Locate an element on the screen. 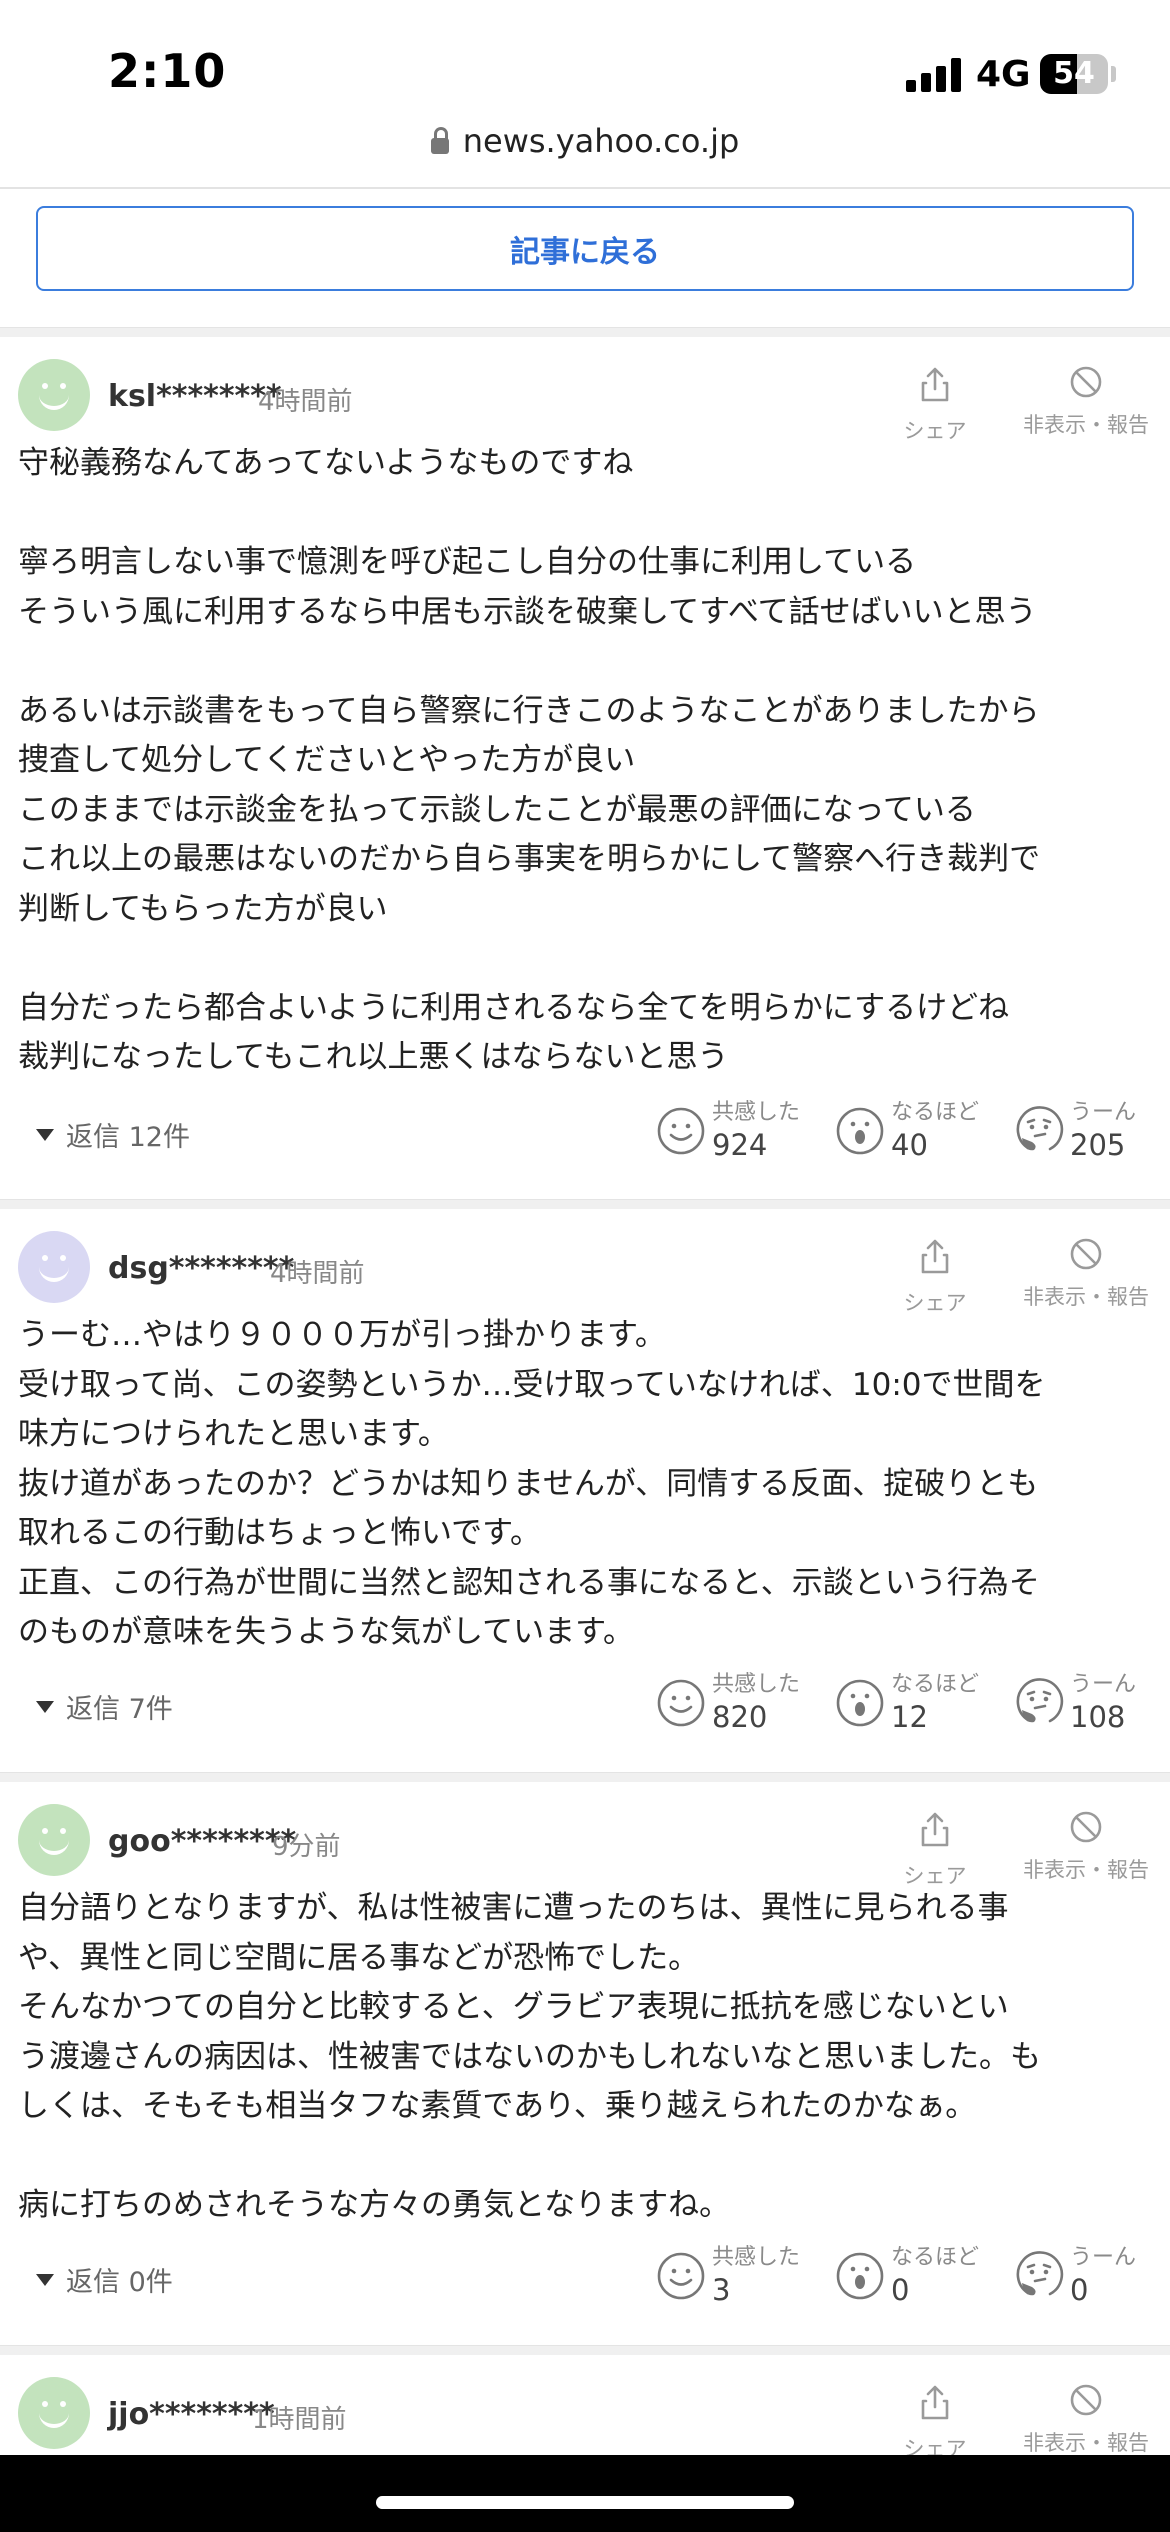  user-name: jjo******** is located at coordinates (191, 2414).